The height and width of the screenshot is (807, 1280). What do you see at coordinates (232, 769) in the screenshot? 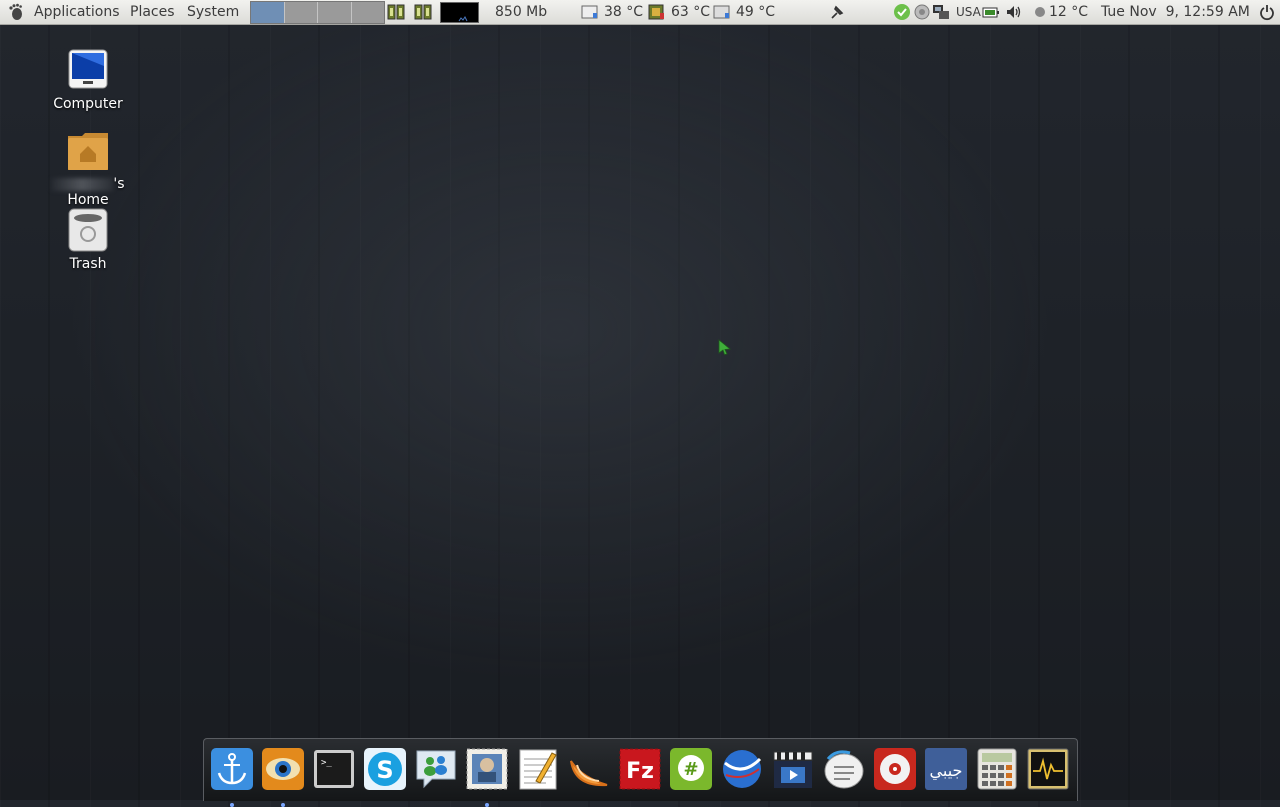
I see `anchor-icon` at bounding box center [232, 769].